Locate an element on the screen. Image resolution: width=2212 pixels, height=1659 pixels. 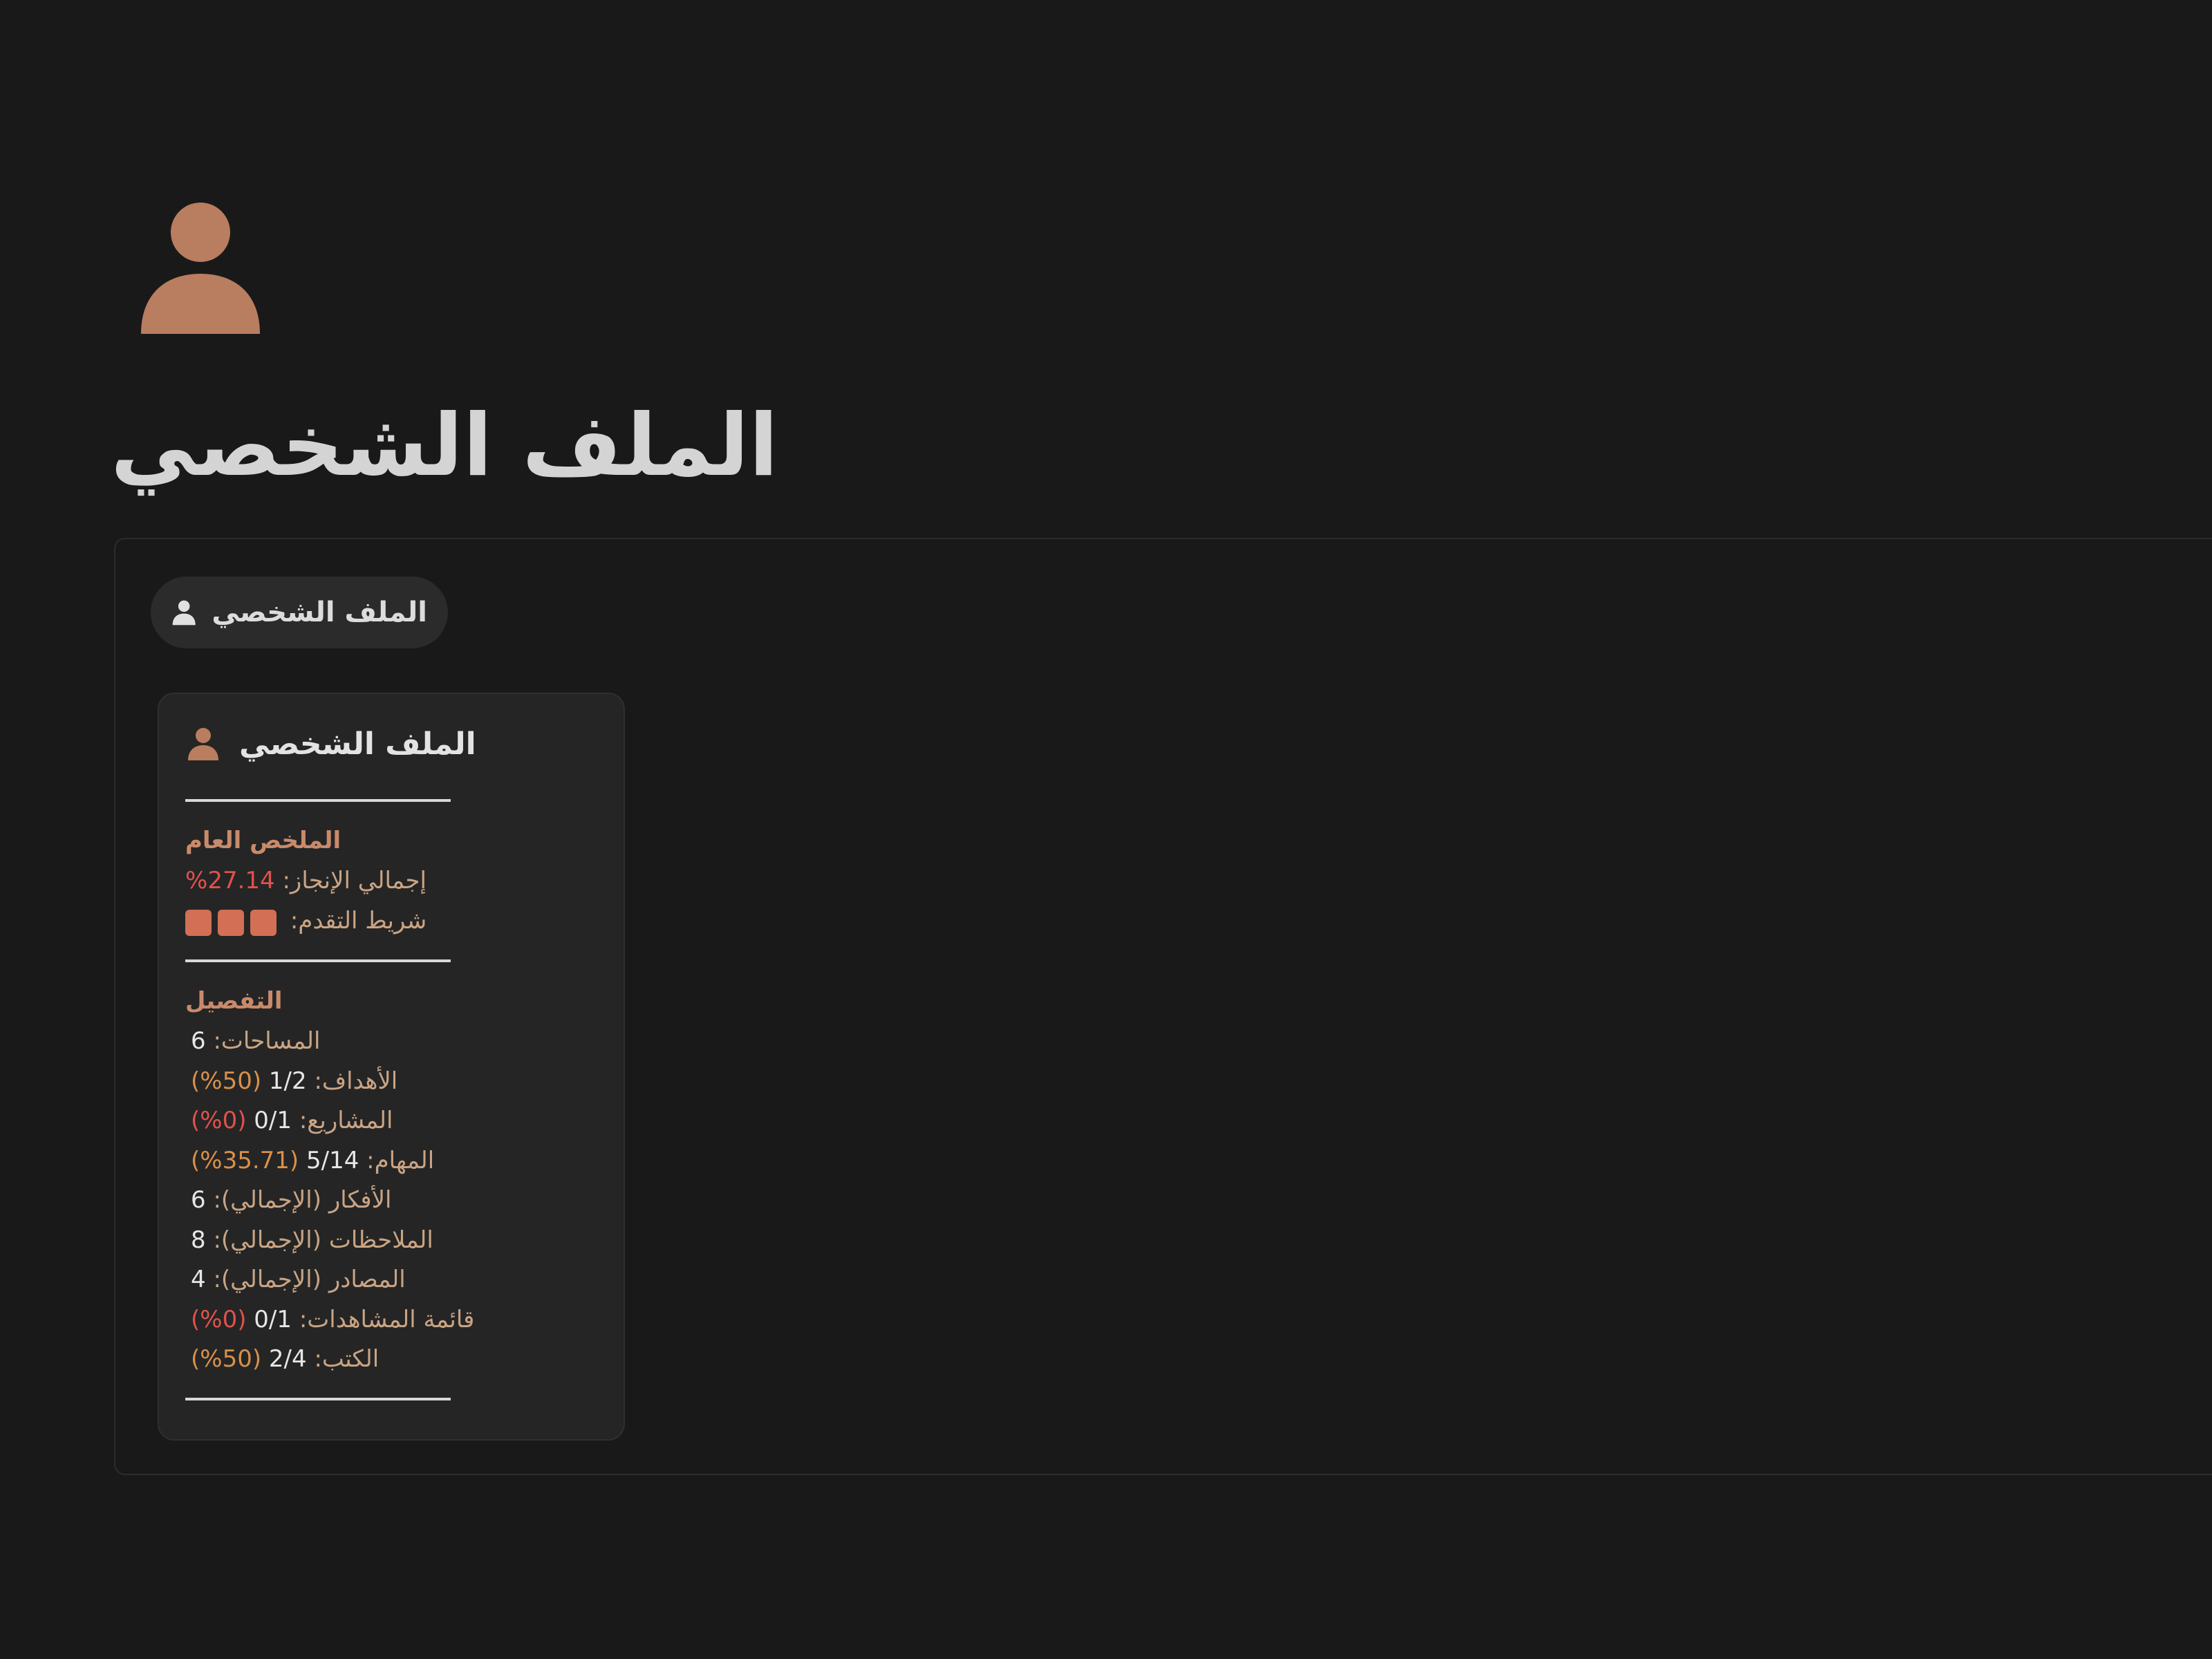
detail-label: المصادر (الإجمالي): is located at coordinates (309, 1279).